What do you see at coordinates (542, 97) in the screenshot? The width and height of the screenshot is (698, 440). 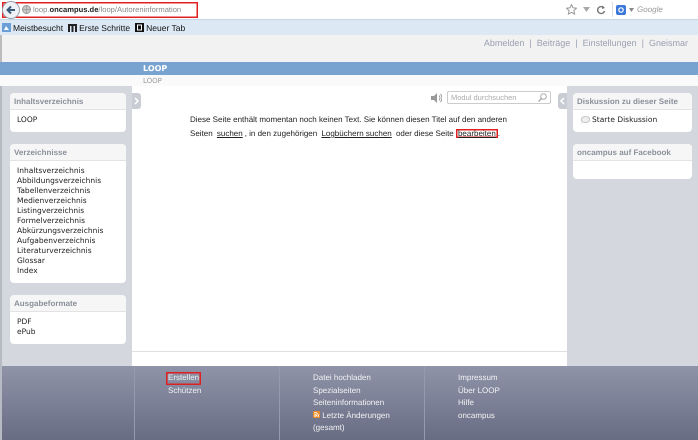 I see `search-icon` at bounding box center [542, 97].